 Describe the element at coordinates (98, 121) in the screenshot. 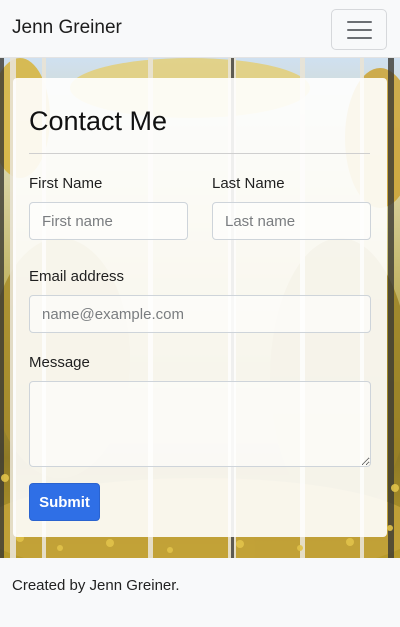

I see `form-title: Contact Me` at that location.